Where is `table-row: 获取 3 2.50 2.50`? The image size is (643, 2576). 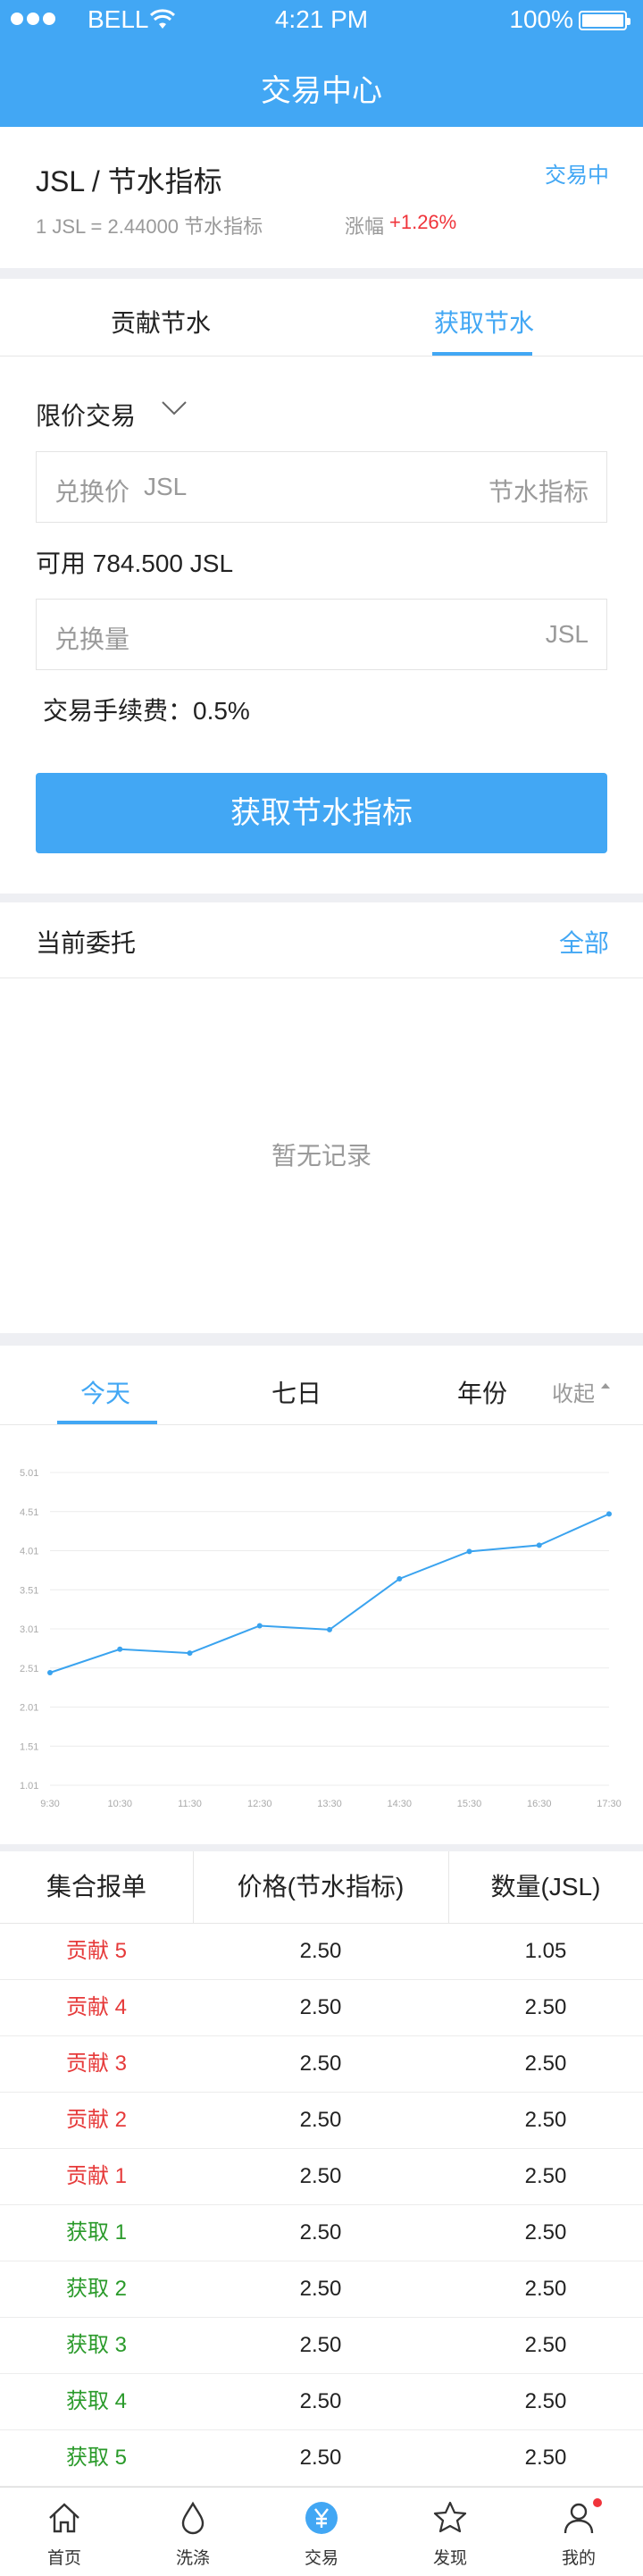 table-row: 获取 3 2.50 2.50 is located at coordinates (321, 2346).